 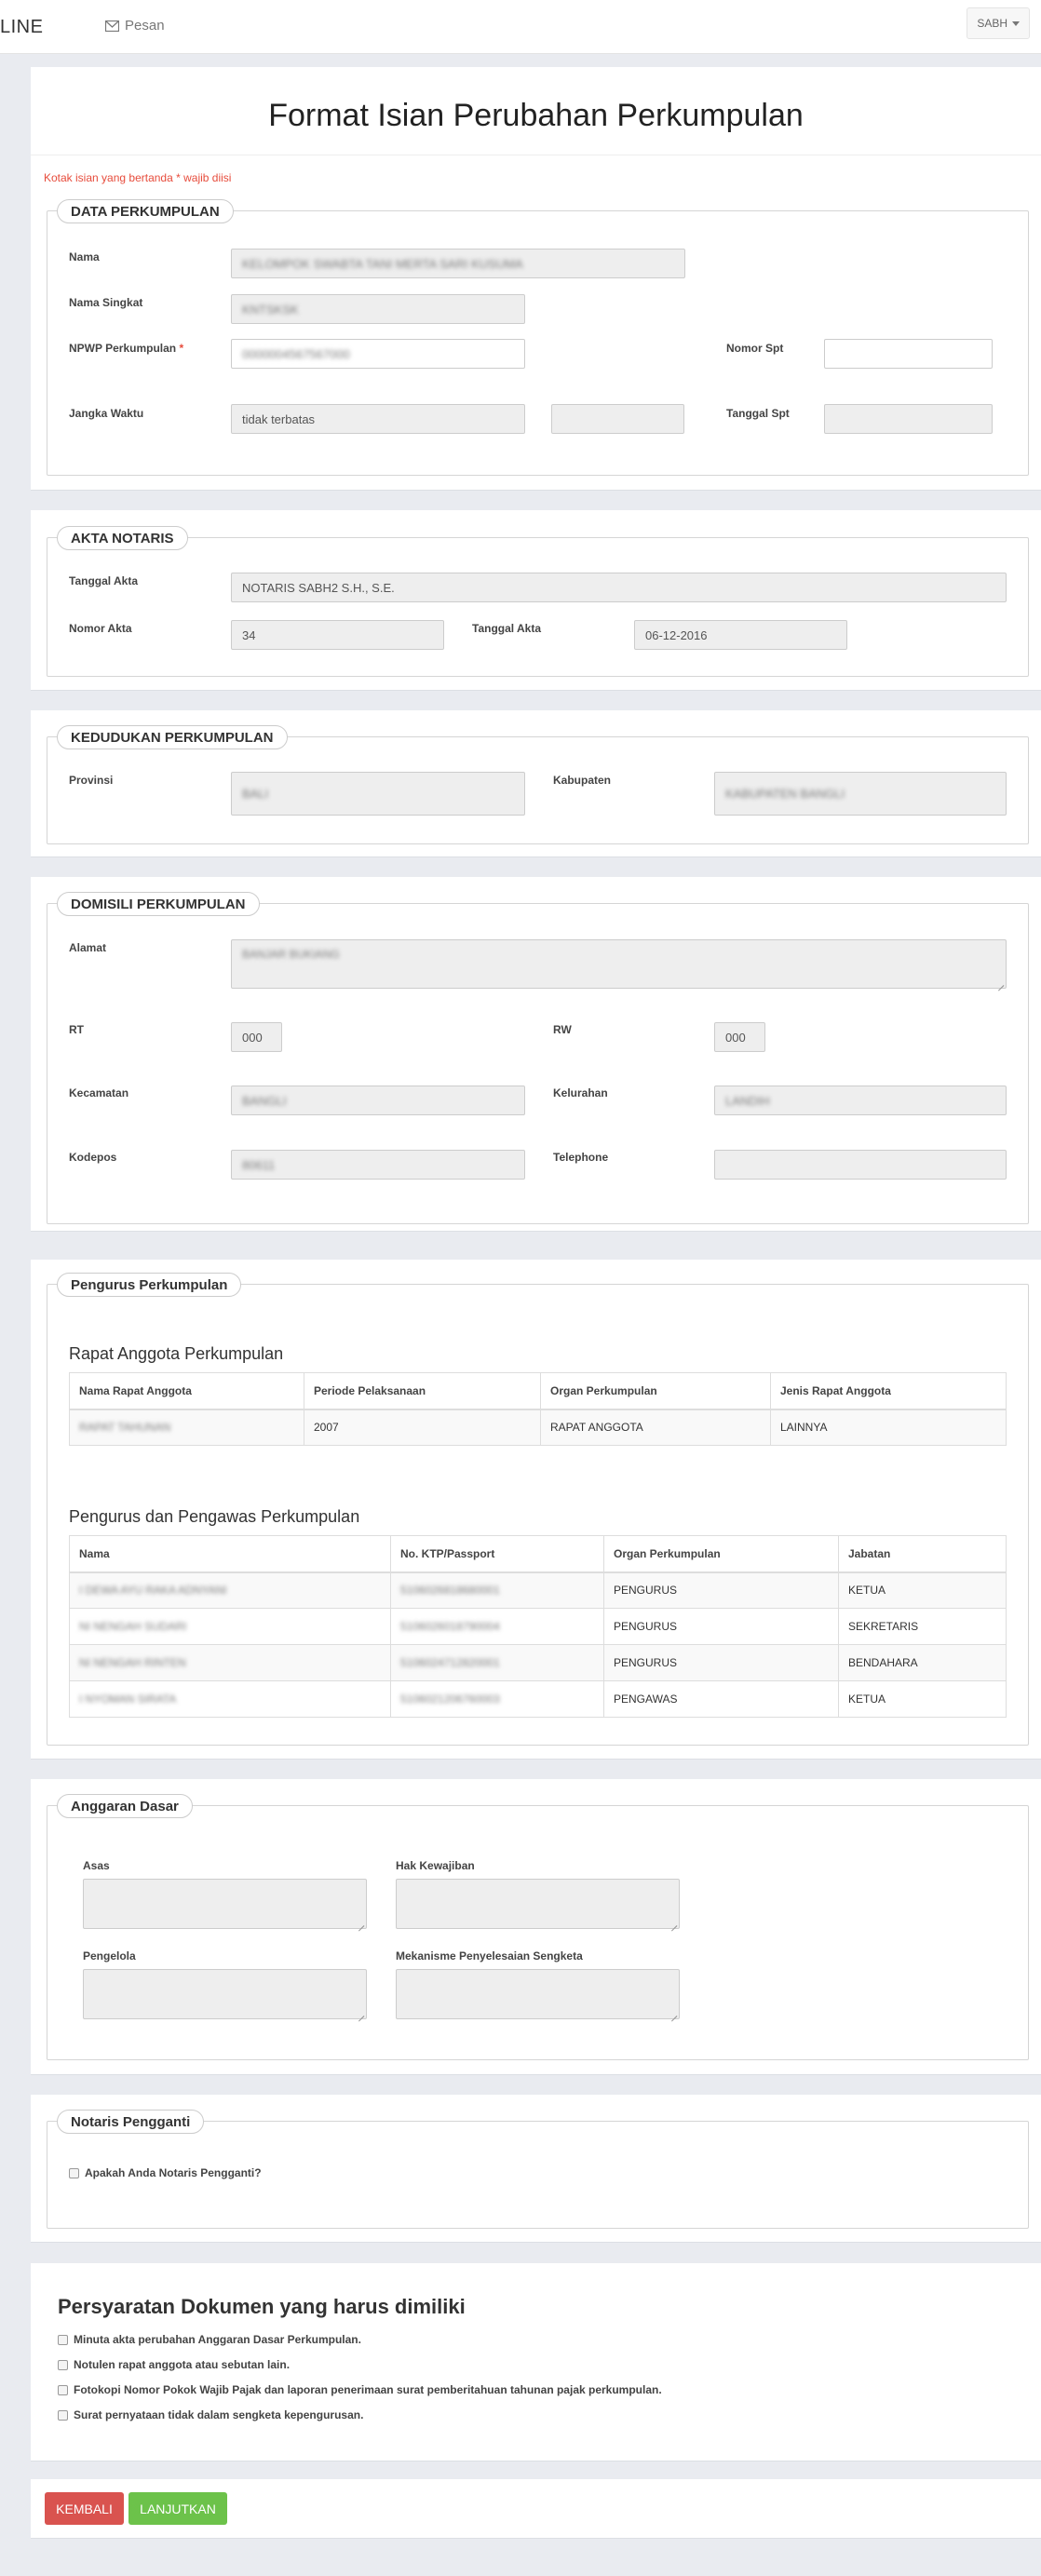 What do you see at coordinates (187, 1391) in the screenshot?
I see `col-nama-rapat: Nama Rapat Anggota` at bounding box center [187, 1391].